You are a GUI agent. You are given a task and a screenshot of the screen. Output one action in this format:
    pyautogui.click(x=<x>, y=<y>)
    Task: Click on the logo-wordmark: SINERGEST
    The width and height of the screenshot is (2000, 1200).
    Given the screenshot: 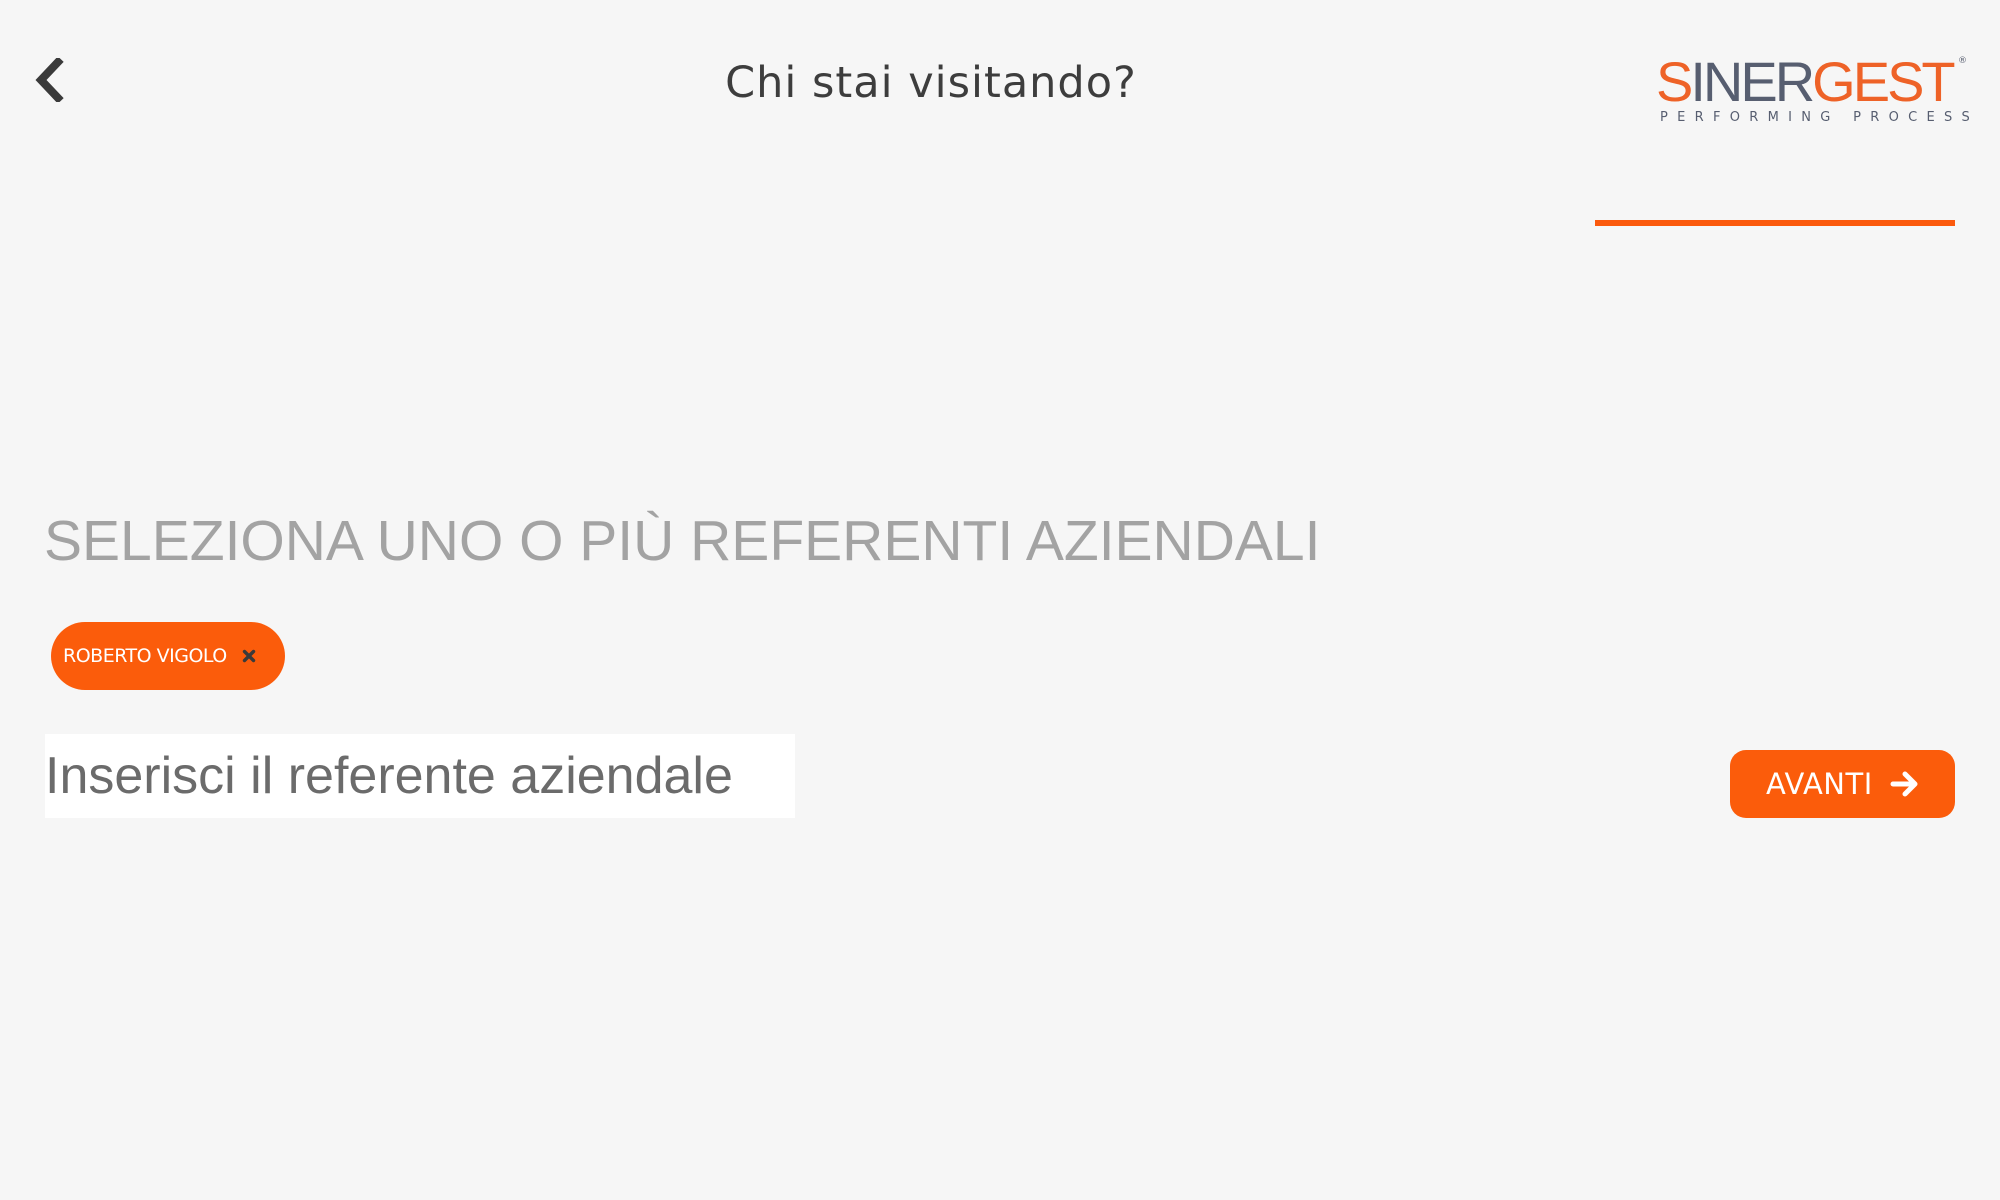 What is the action you would take?
    pyautogui.click(x=1806, y=81)
    